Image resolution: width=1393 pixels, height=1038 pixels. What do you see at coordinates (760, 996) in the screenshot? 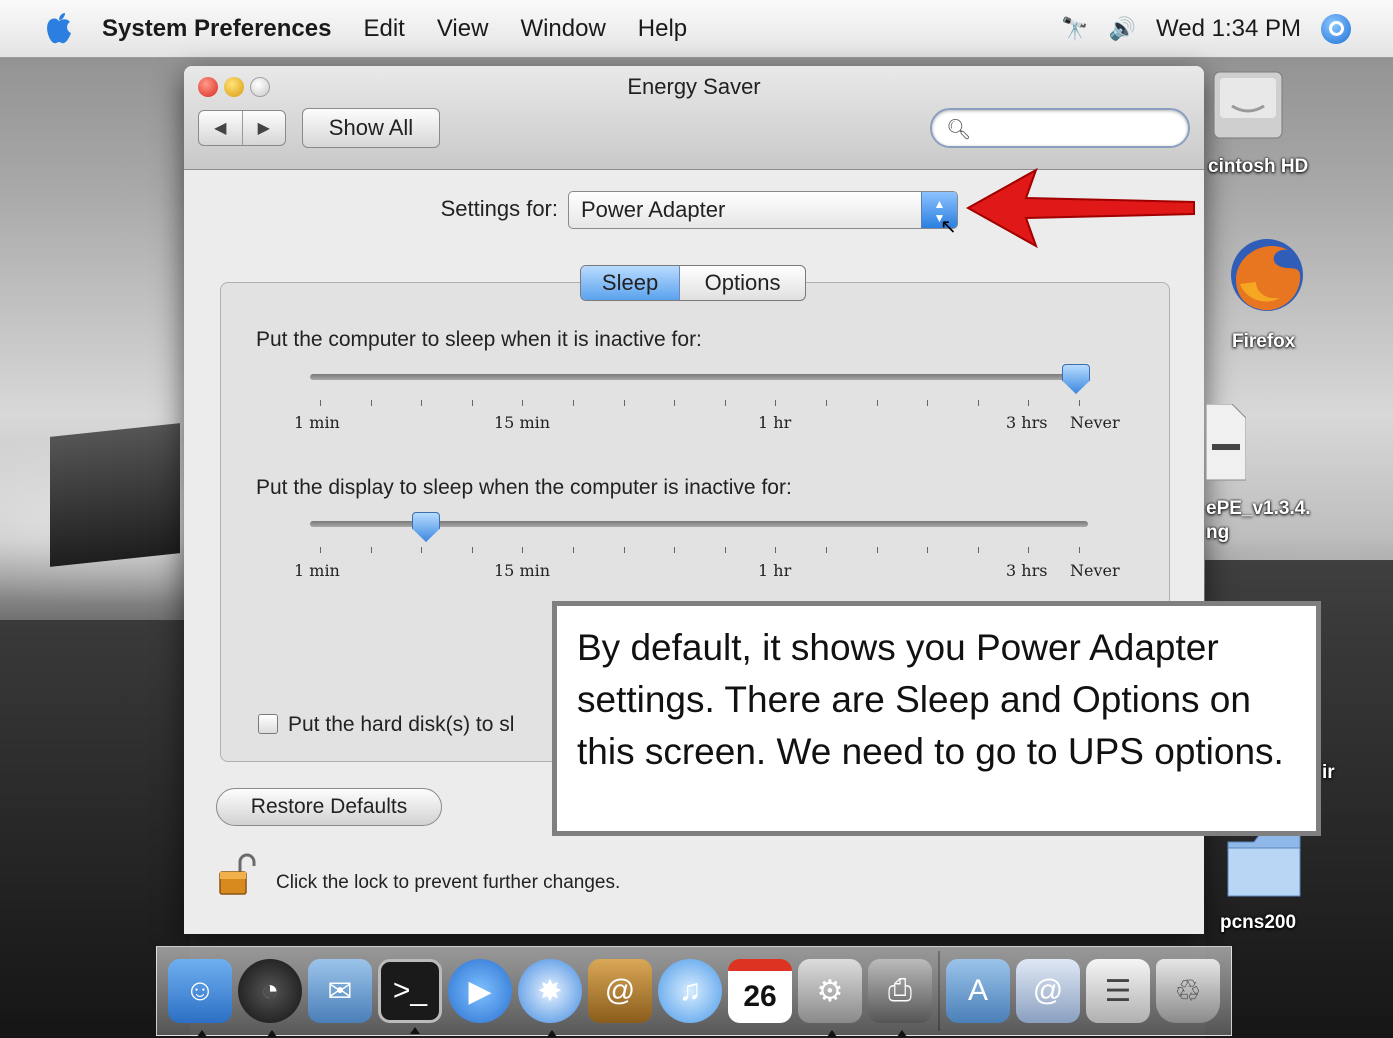
I see `ical-day: 26` at bounding box center [760, 996].